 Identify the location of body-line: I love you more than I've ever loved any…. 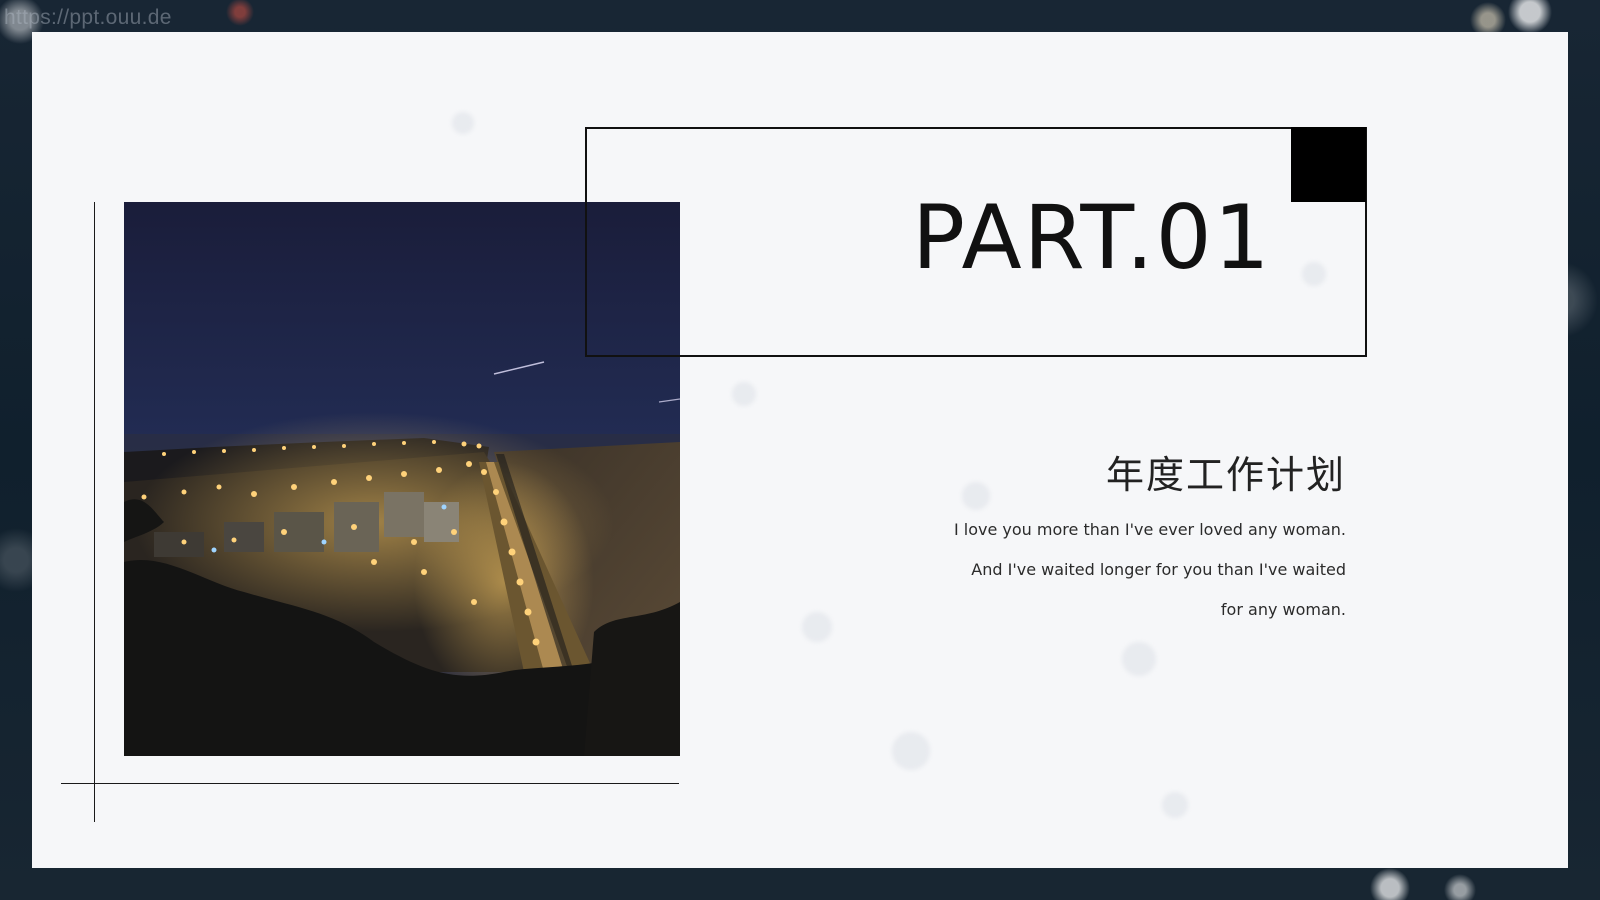
(1149, 529).